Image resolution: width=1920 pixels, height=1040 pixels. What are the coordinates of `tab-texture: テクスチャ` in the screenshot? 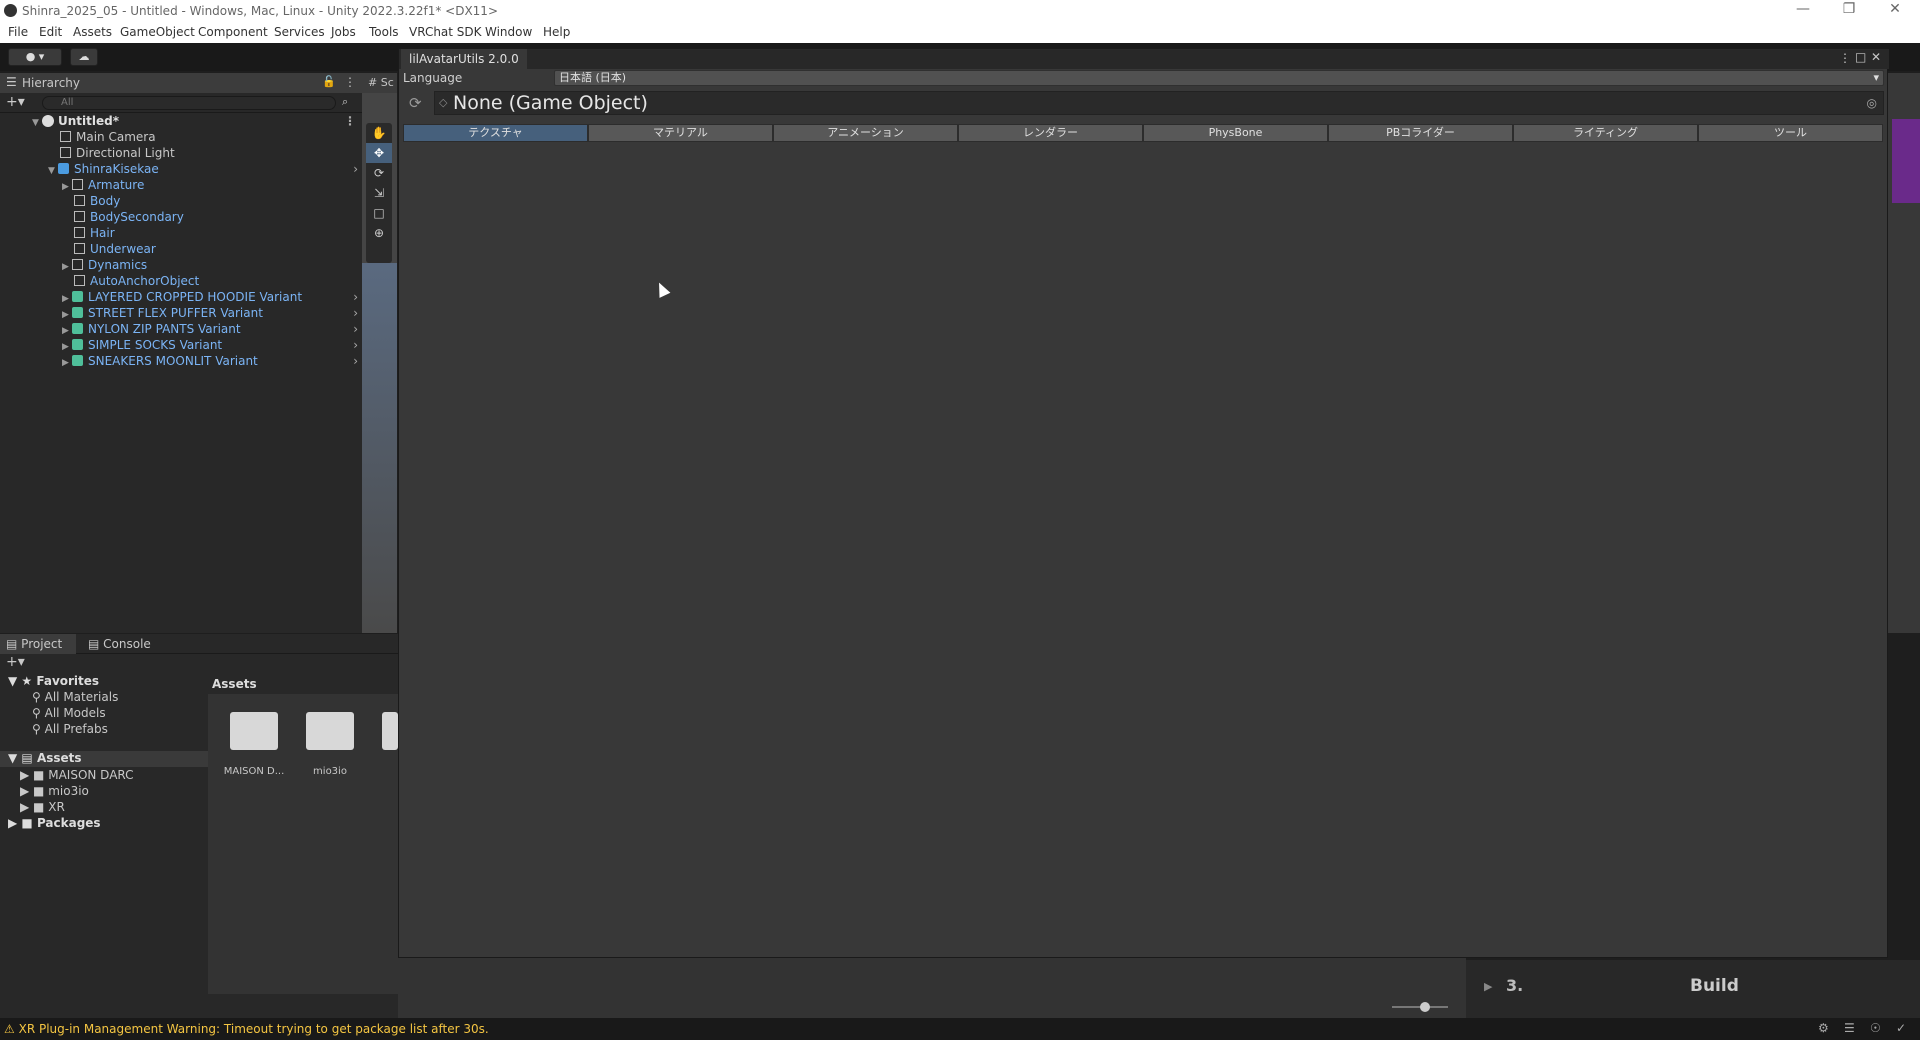 It's located at (495, 133).